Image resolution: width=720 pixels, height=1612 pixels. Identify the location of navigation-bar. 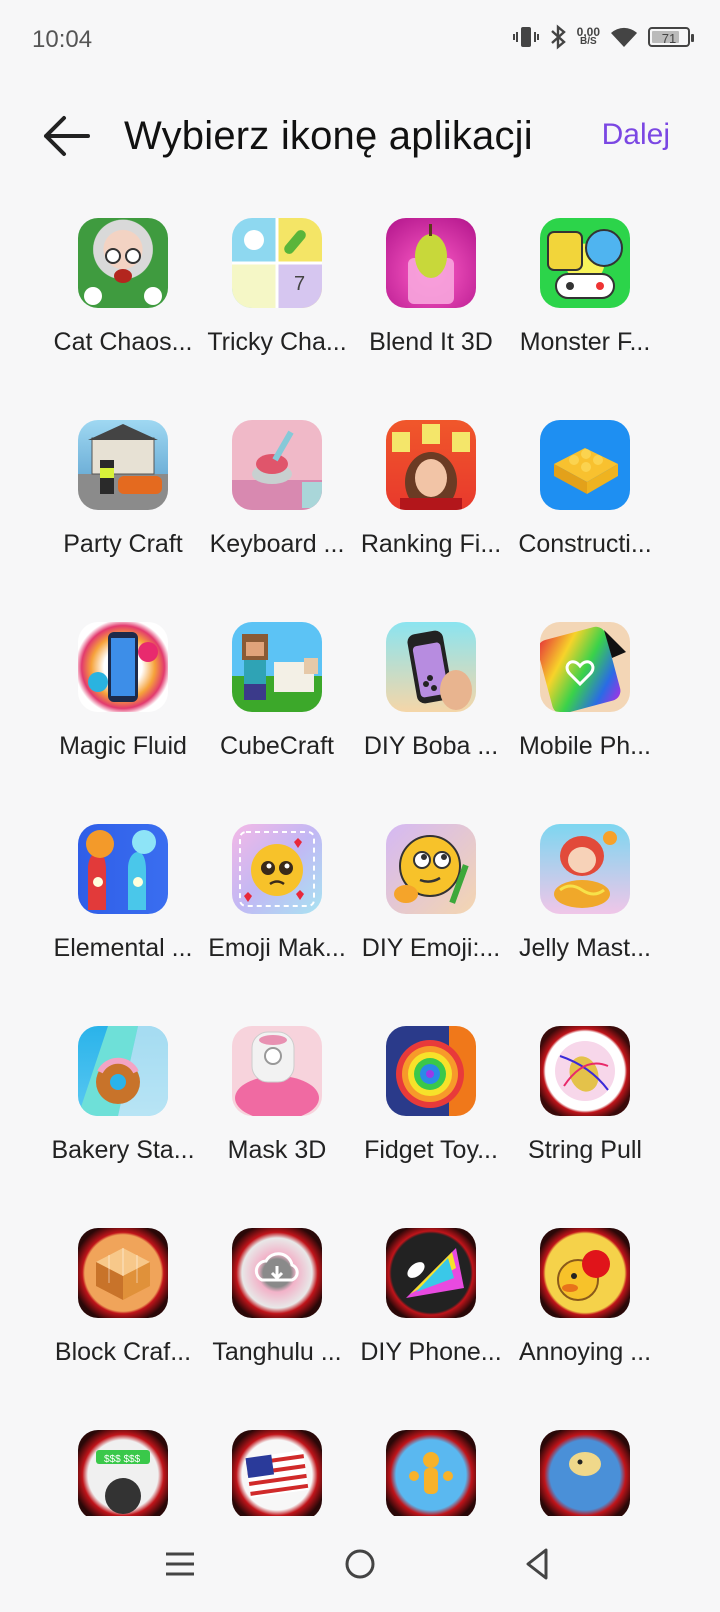
(360, 1564).